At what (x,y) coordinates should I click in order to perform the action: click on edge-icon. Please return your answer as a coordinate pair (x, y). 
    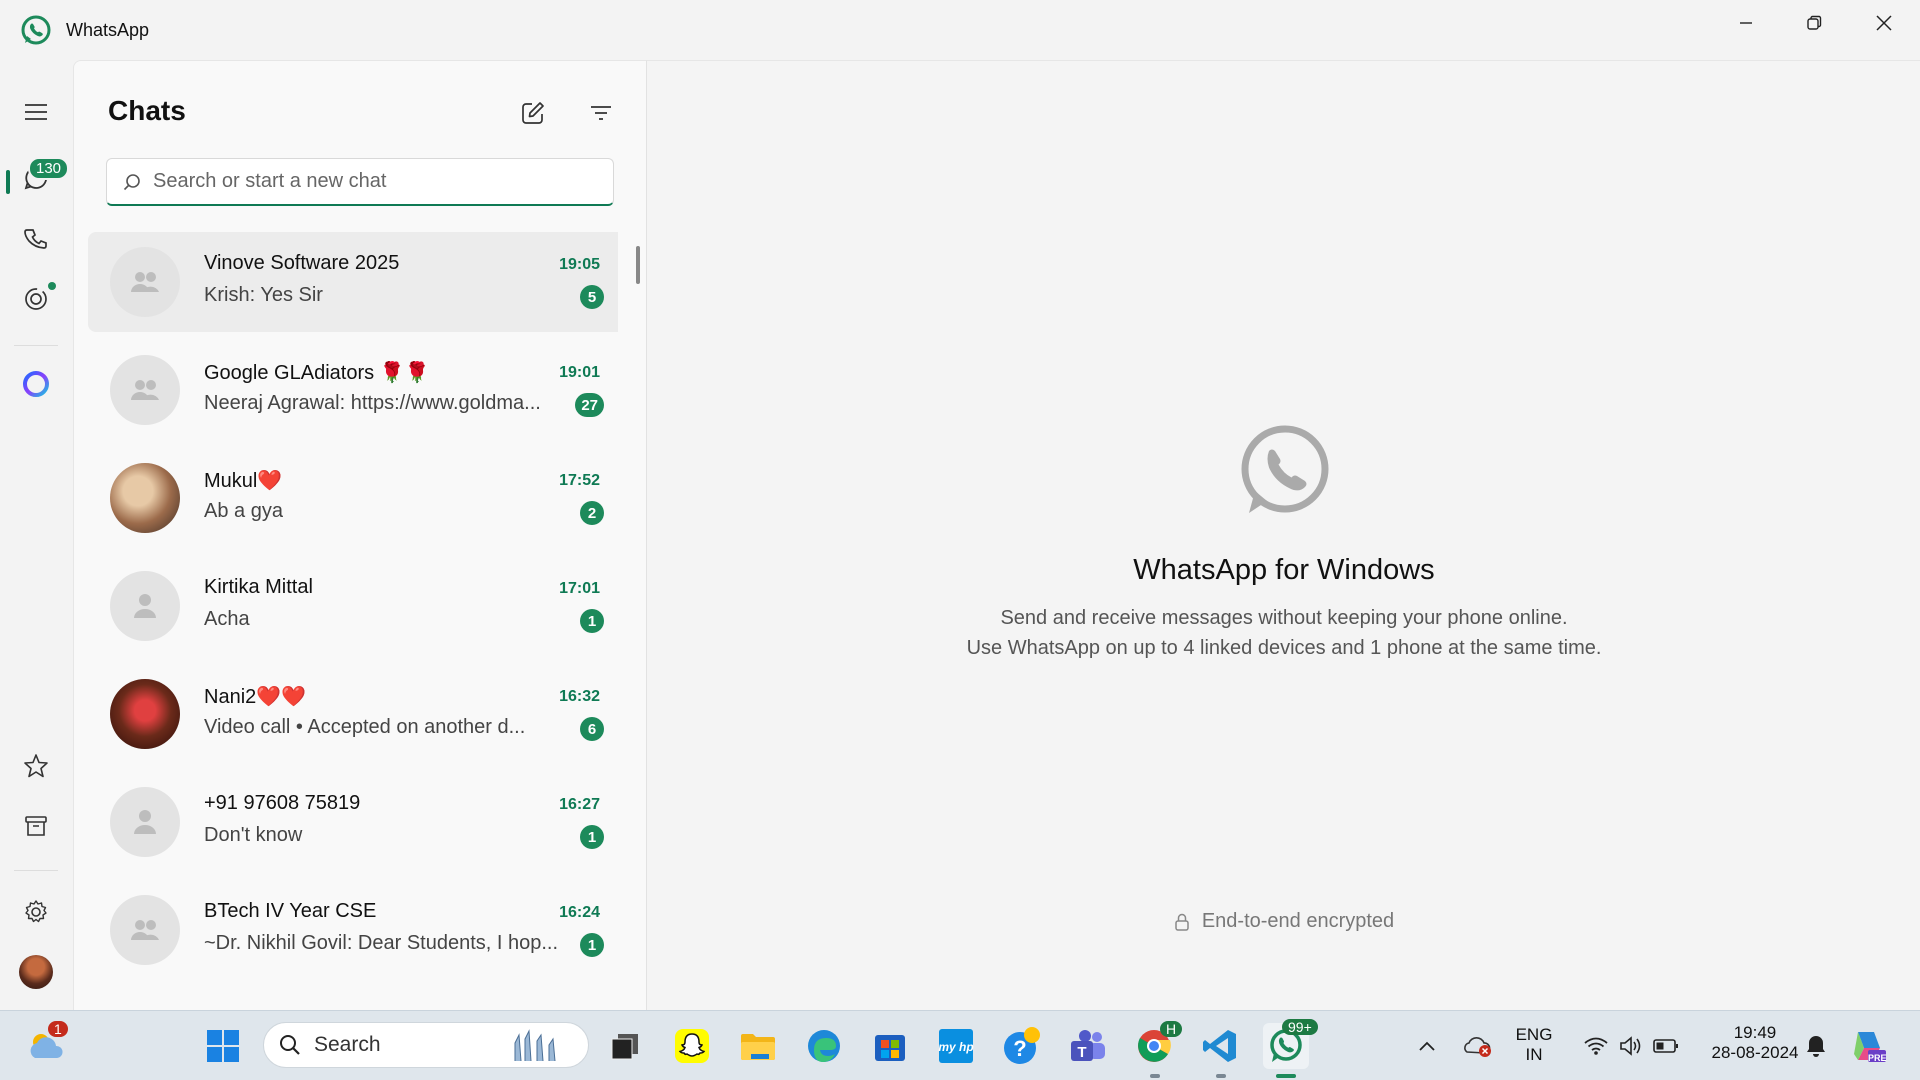
    Looking at the image, I should click on (824, 1046).